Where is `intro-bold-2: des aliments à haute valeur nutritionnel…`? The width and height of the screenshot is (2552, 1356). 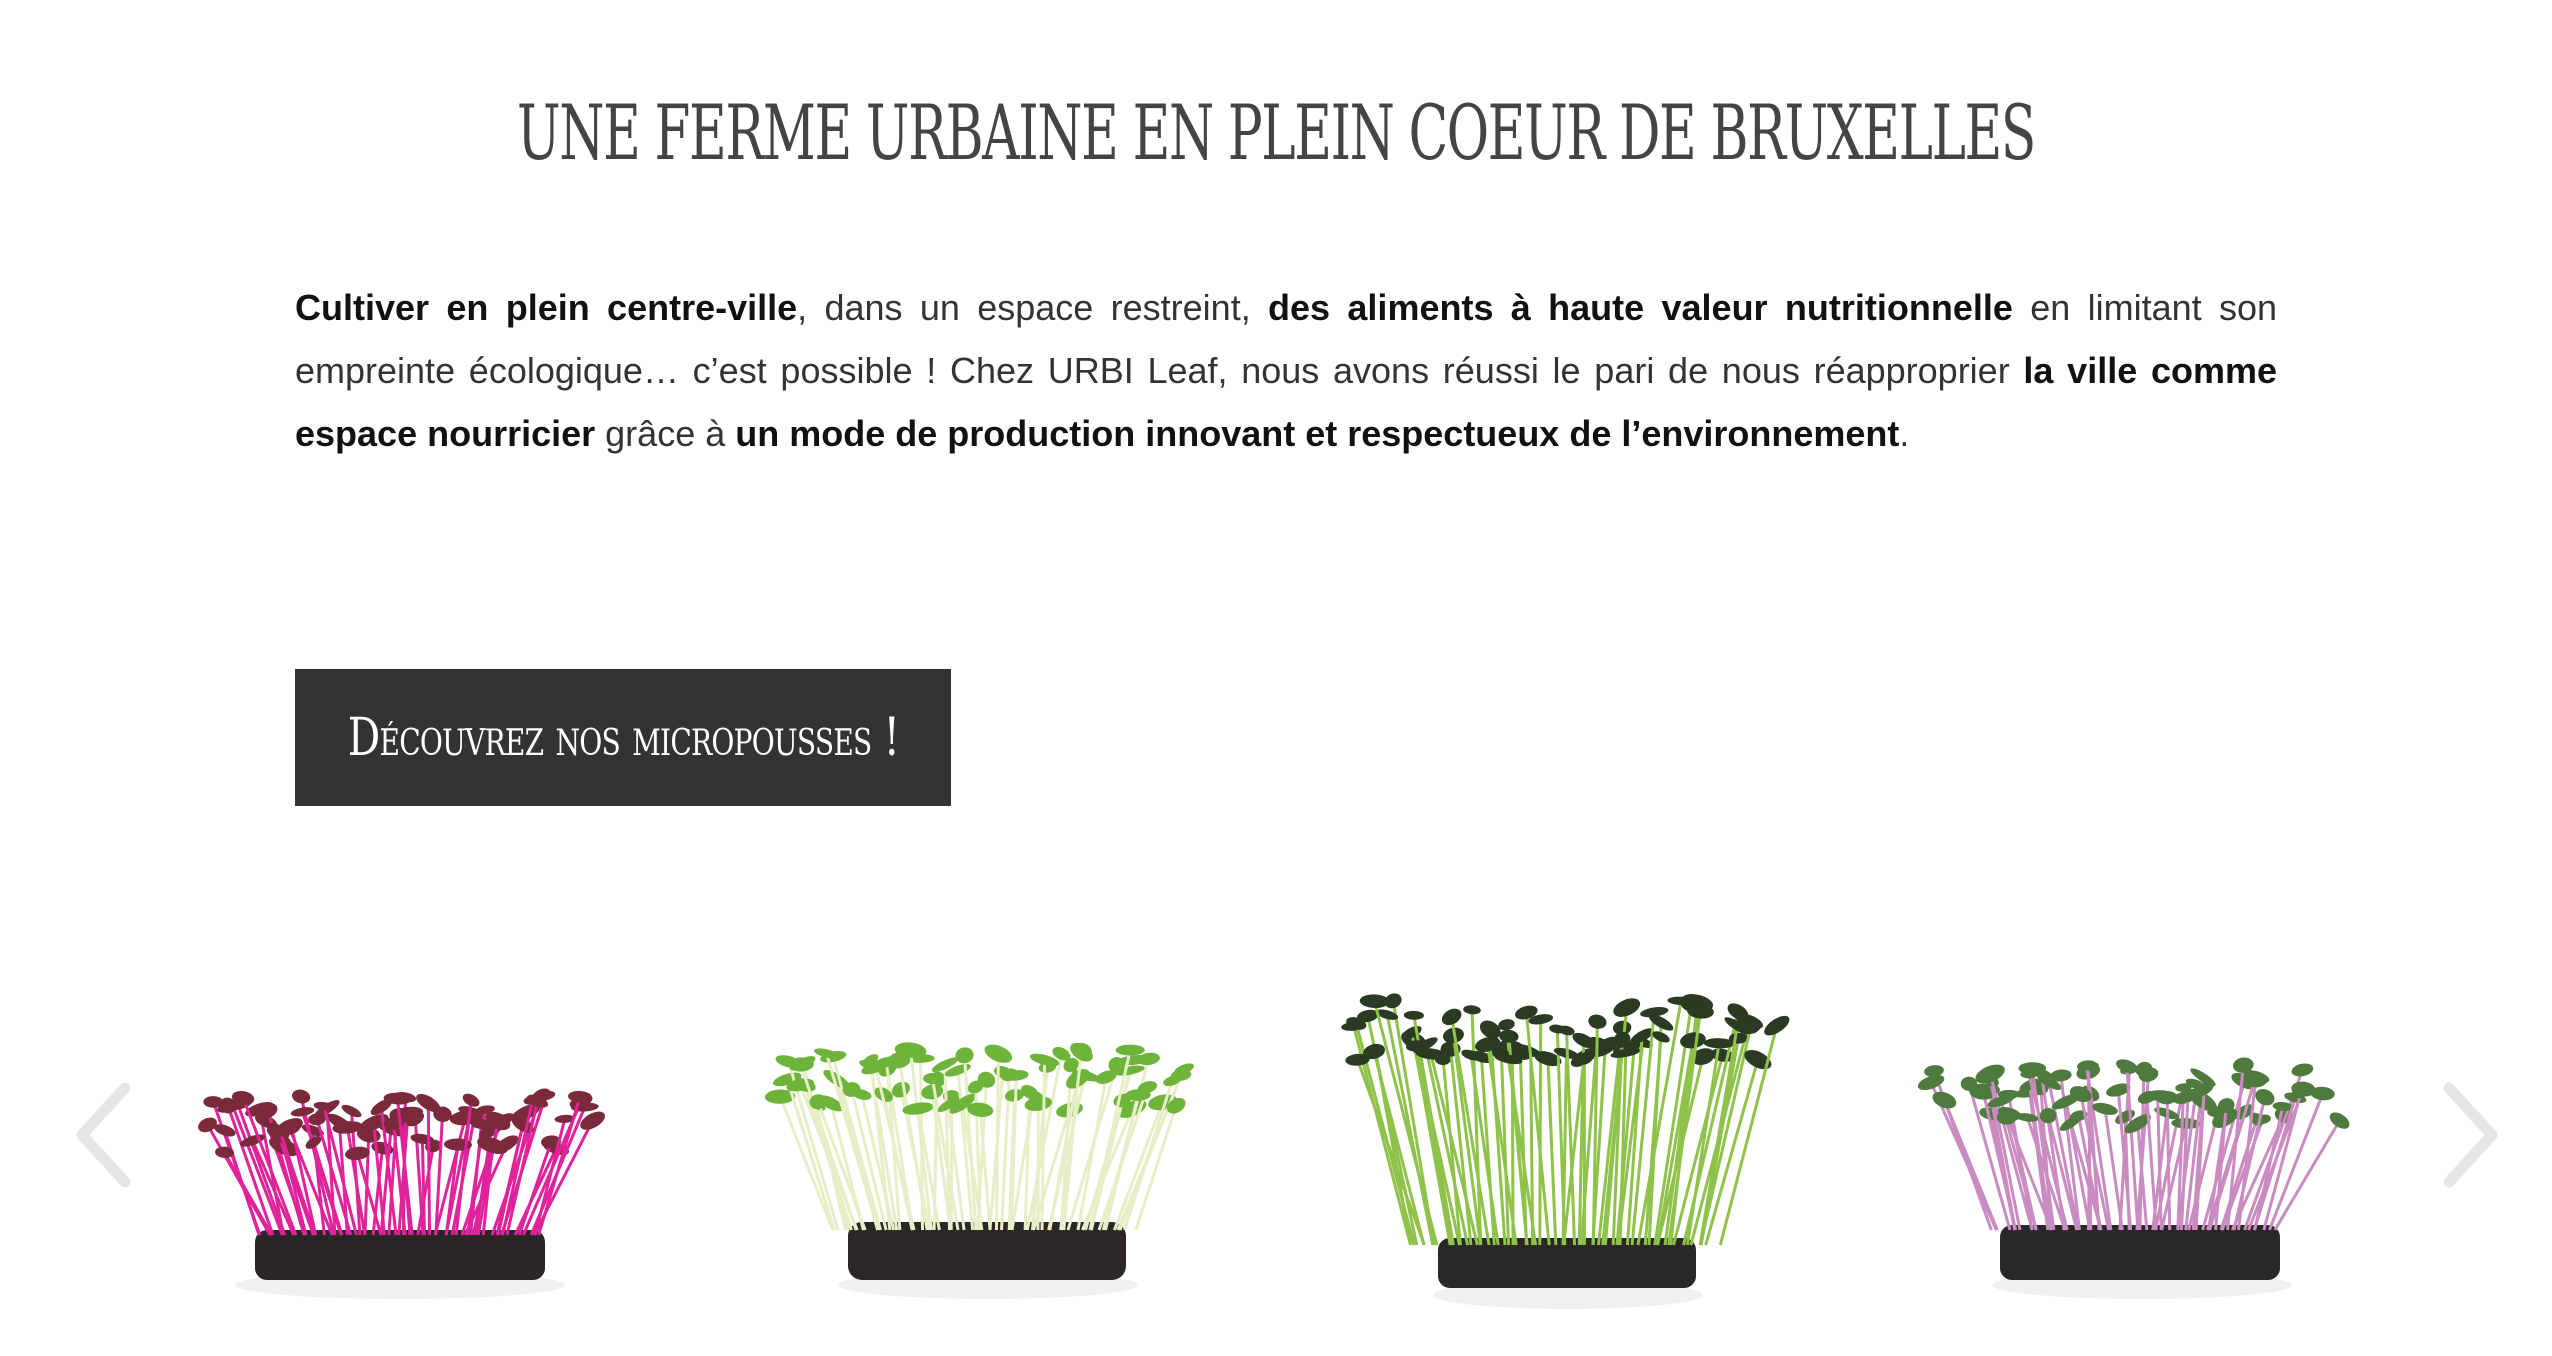 intro-bold-2: des aliments à haute valeur nutritionnel… is located at coordinates (1640, 307).